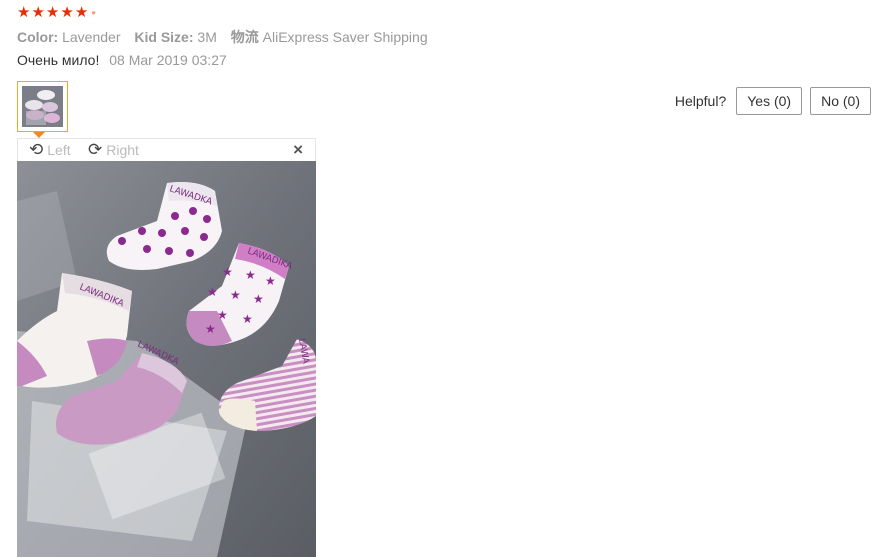  I want to click on rotate-right-control: ⟳ Right, so click(113, 150).